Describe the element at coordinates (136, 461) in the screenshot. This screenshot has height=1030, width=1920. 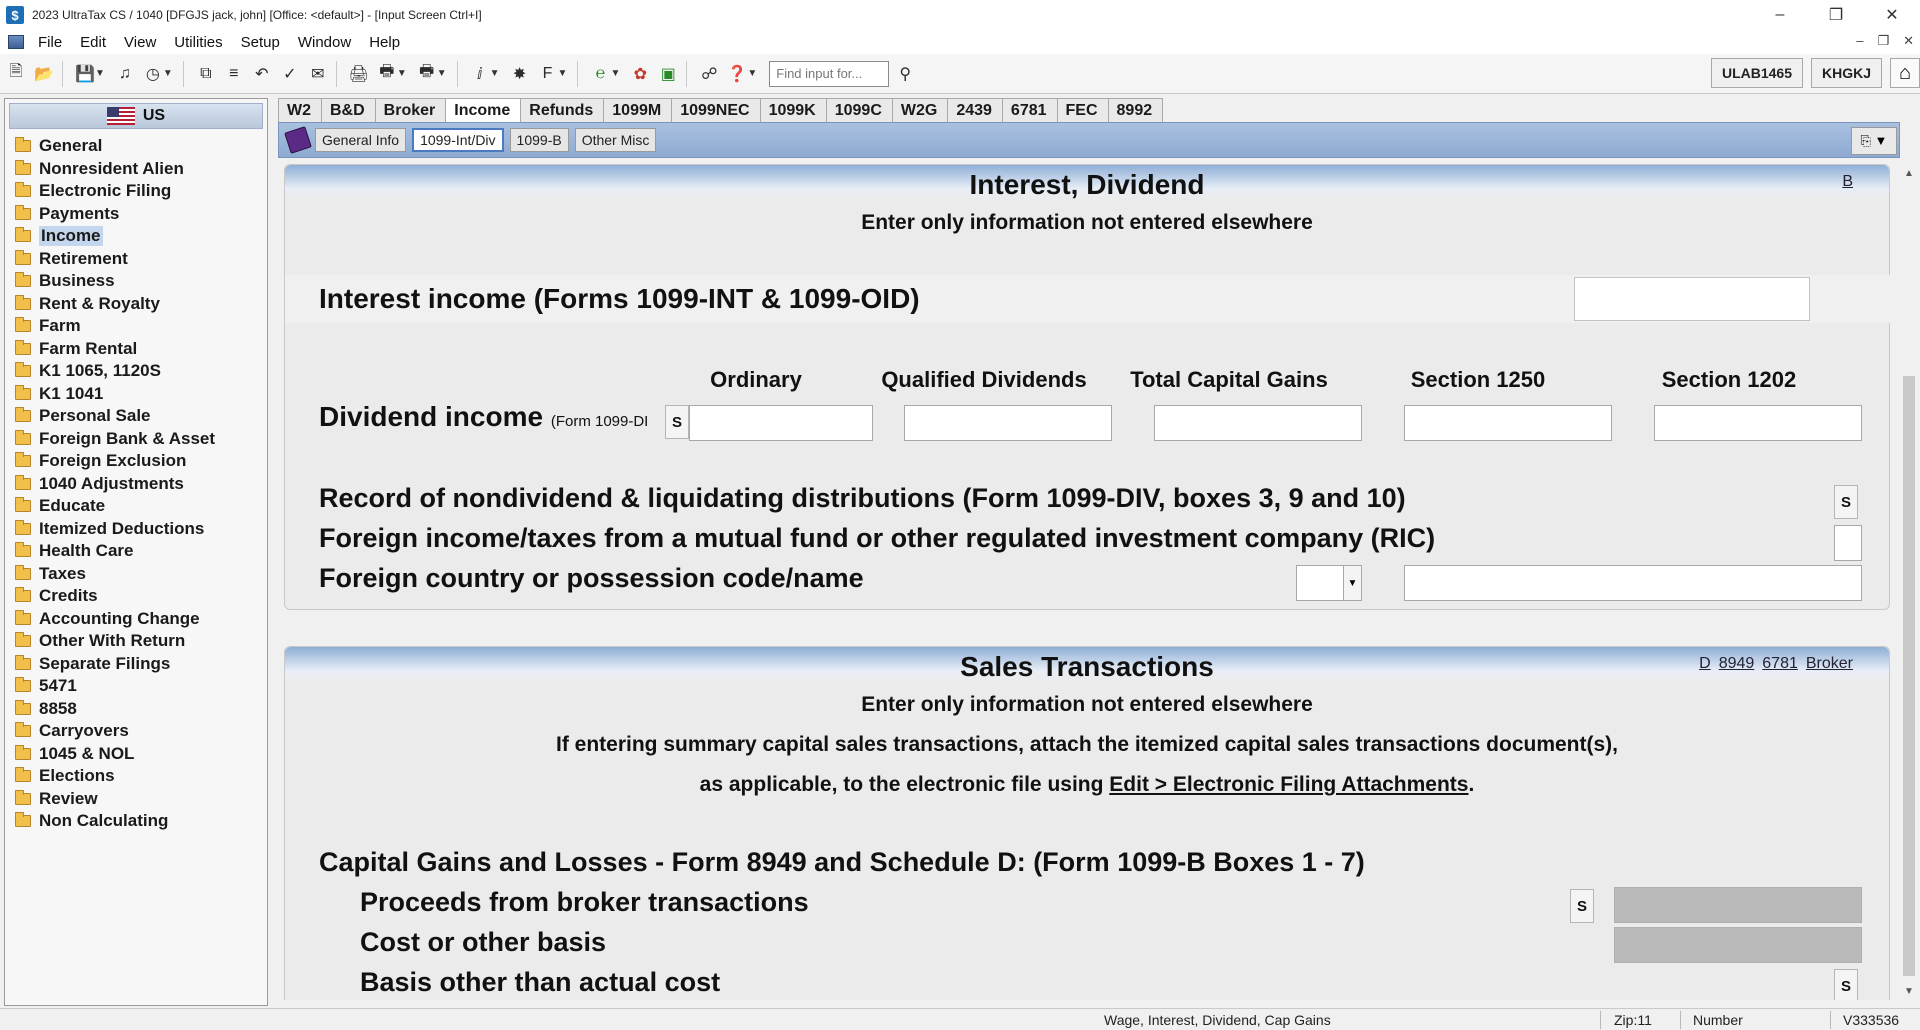
I see `sidebar-item: Foreign Exclusion` at that location.